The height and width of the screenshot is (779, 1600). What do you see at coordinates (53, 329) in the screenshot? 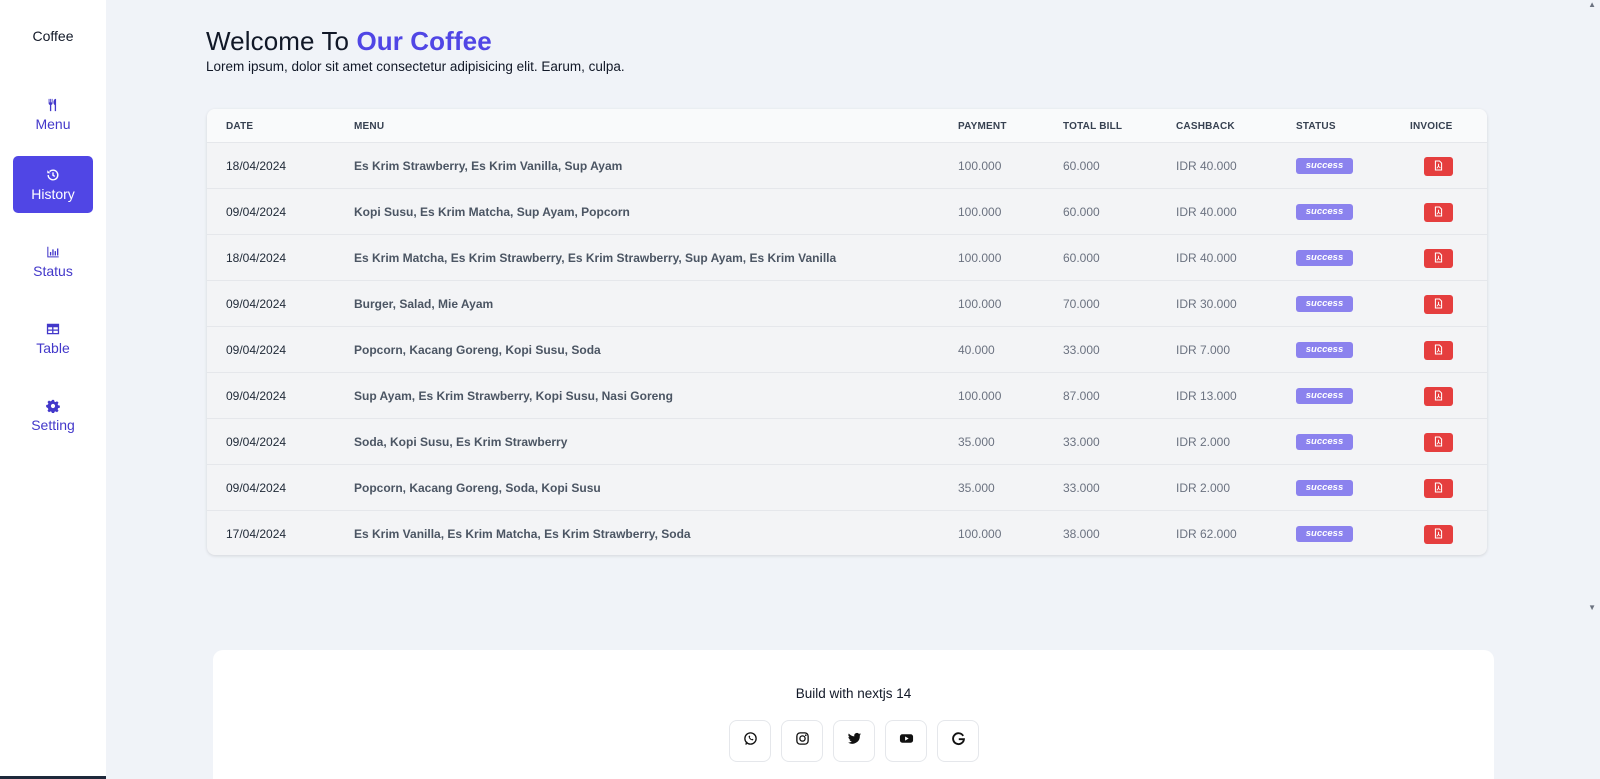
I see `table-icon` at bounding box center [53, 329].